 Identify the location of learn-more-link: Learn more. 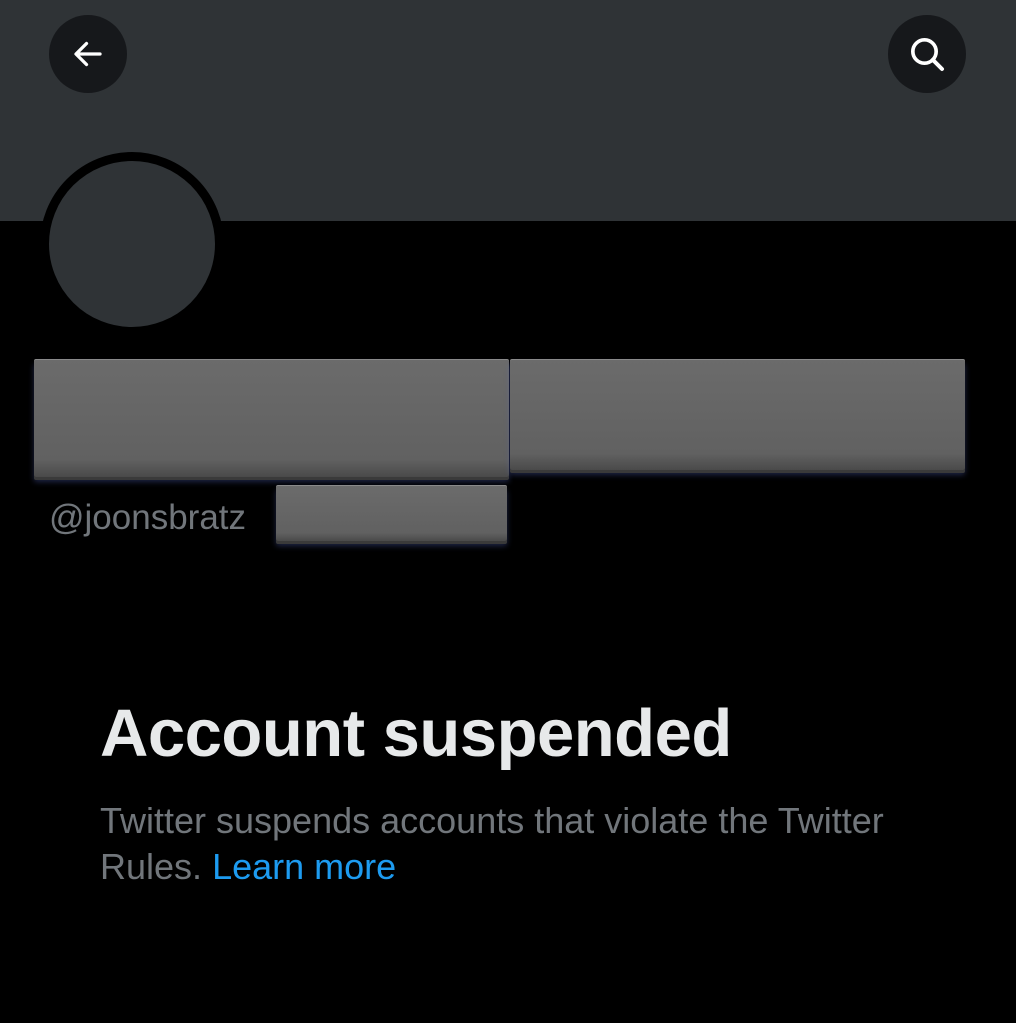
(304, 866).